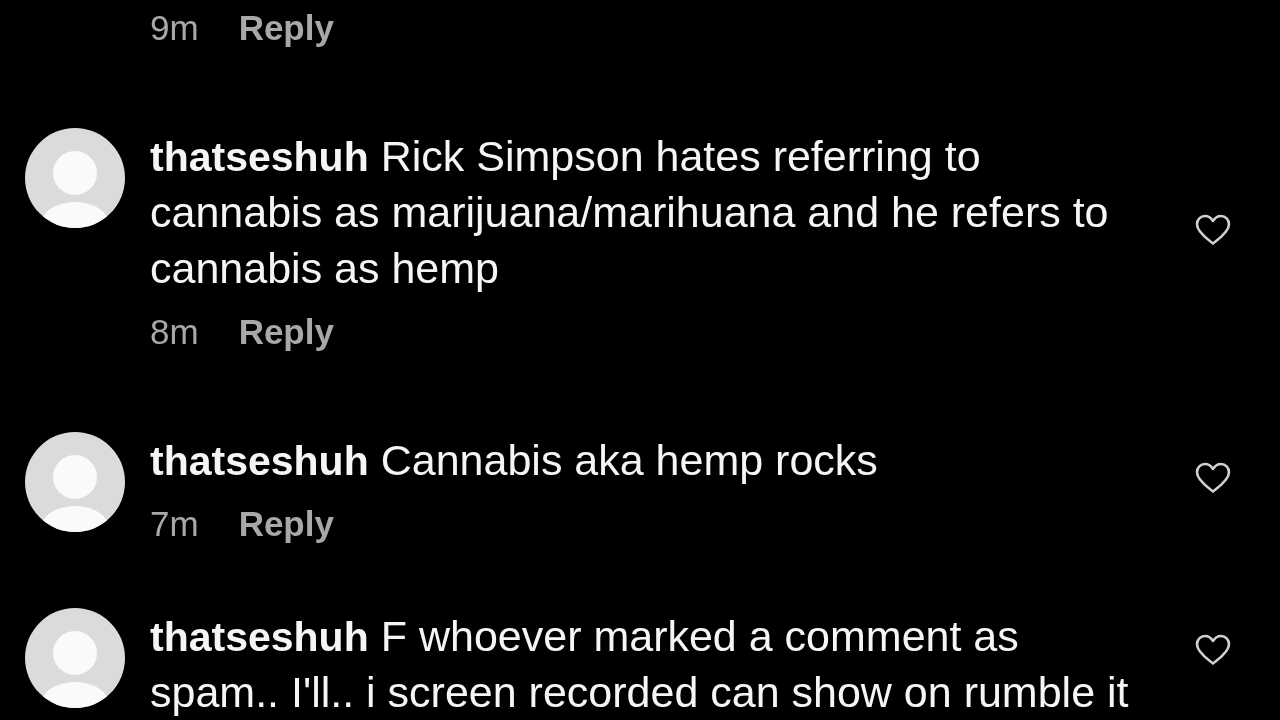 This screenshot has height=720, width=1280. Describe the element at coordinates (640, 664) in the screenshot. I see `comment-text: thatseshuh F whoever marked a comment as spam.. I'll.. i screen recorded can show on rumble it` at that location.